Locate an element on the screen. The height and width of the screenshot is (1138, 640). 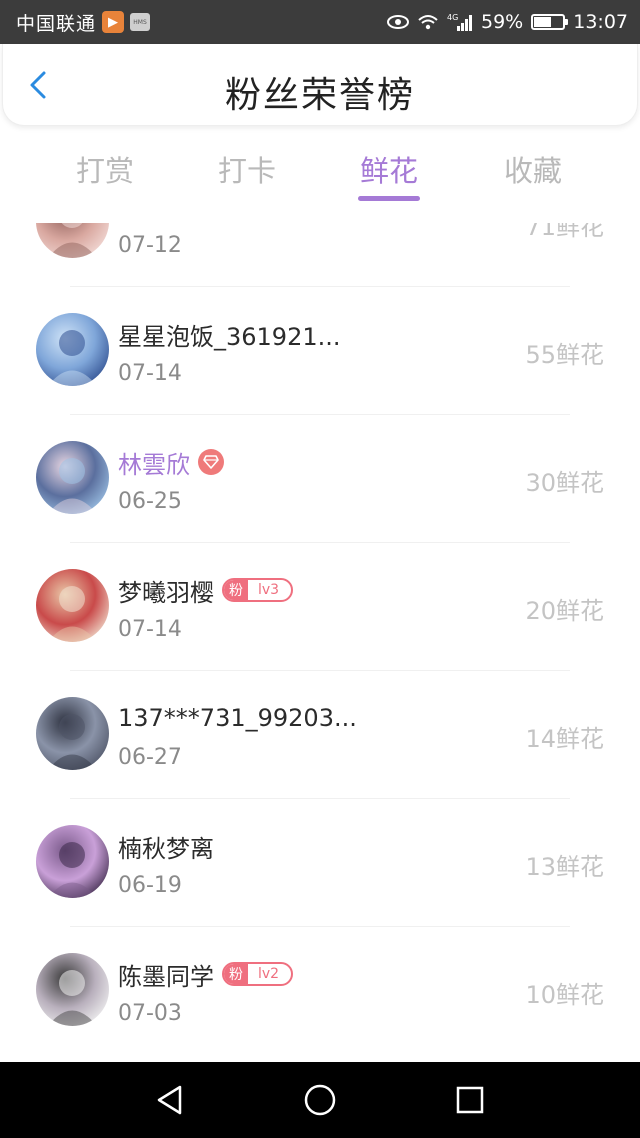
battery-icon is located at coordinates (550, 22).